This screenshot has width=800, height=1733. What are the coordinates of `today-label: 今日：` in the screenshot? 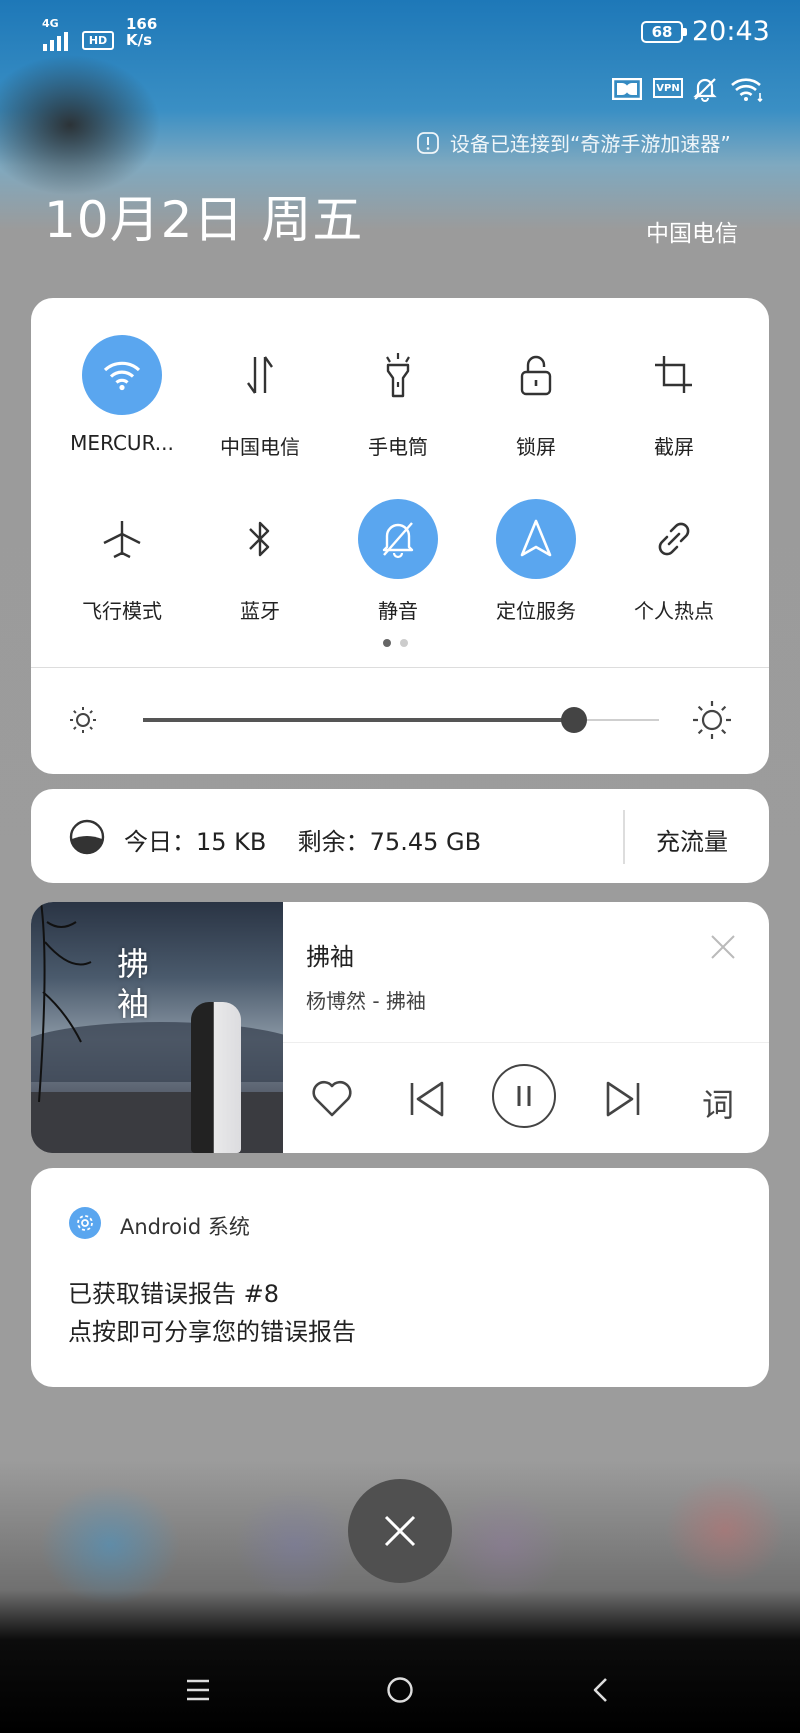 It's located at (160, 842).